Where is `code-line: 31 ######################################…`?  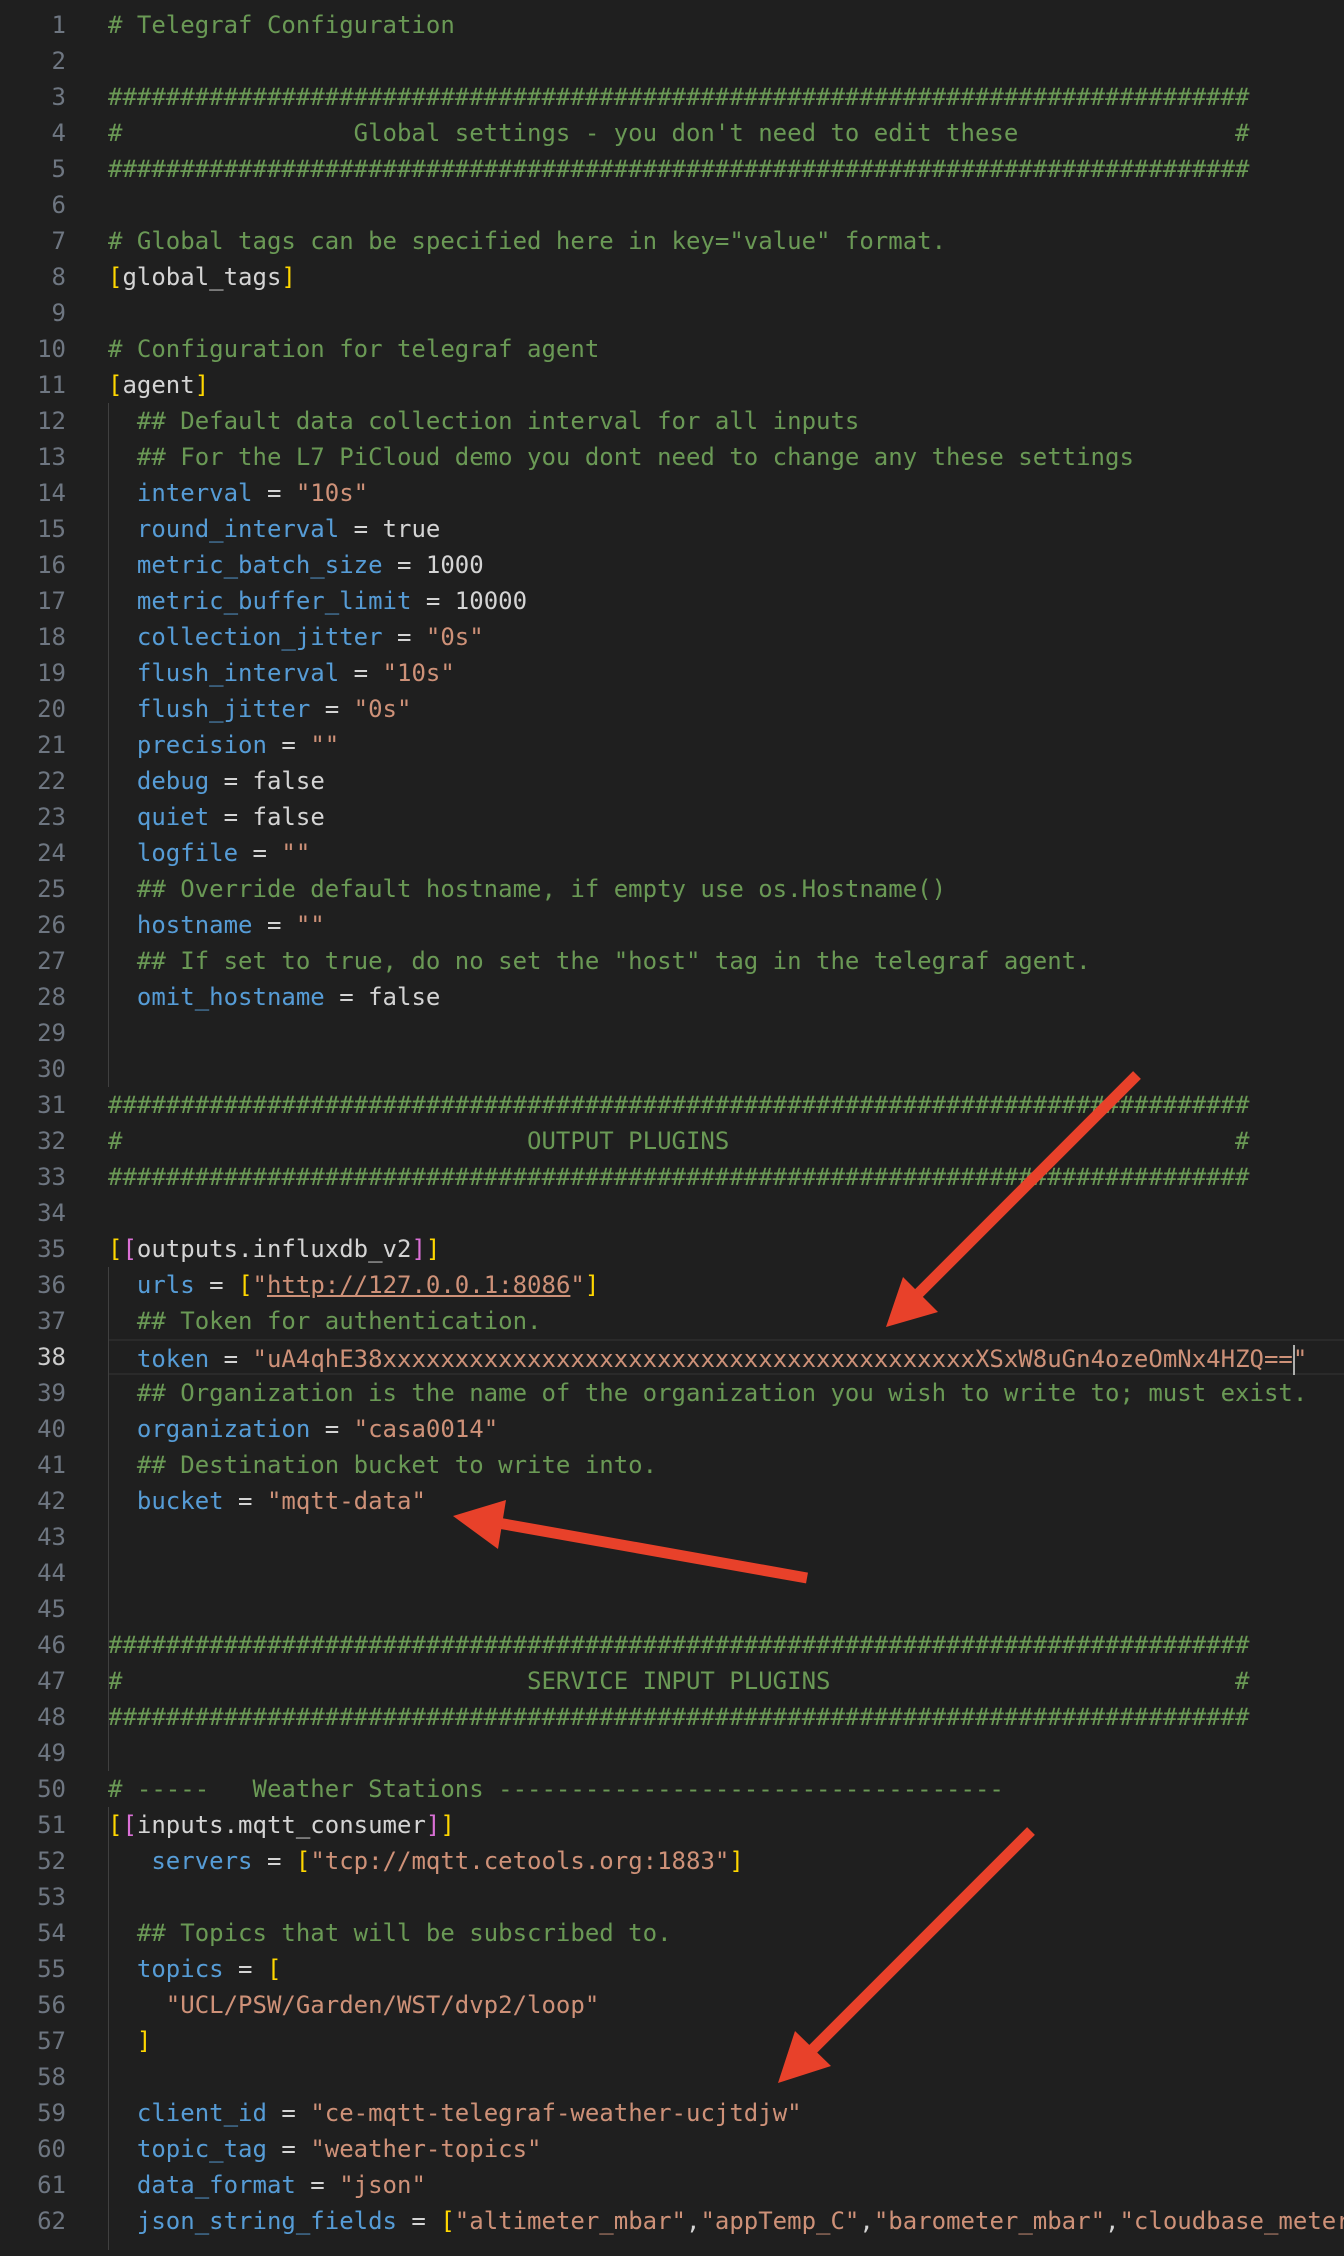
code-line: 31 ######################################… is located at coordinates (672, 1105).